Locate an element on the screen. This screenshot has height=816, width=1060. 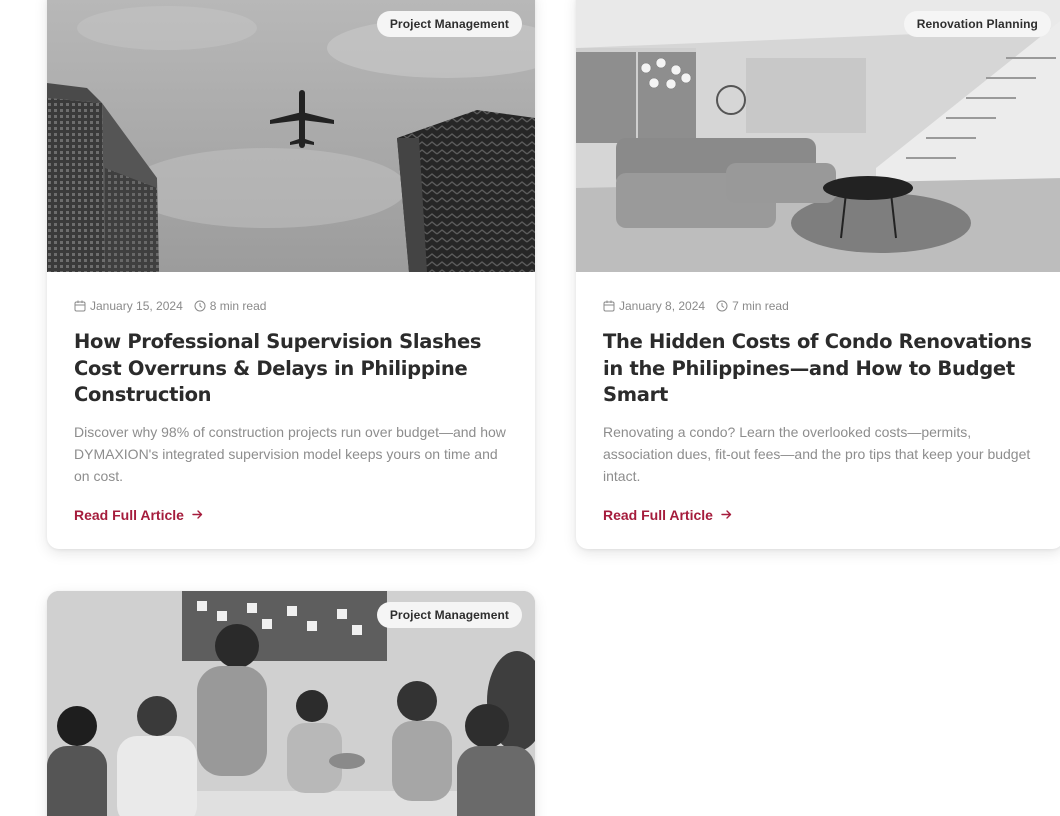
read-time: 7 min read is located at coordinates (760, 306).